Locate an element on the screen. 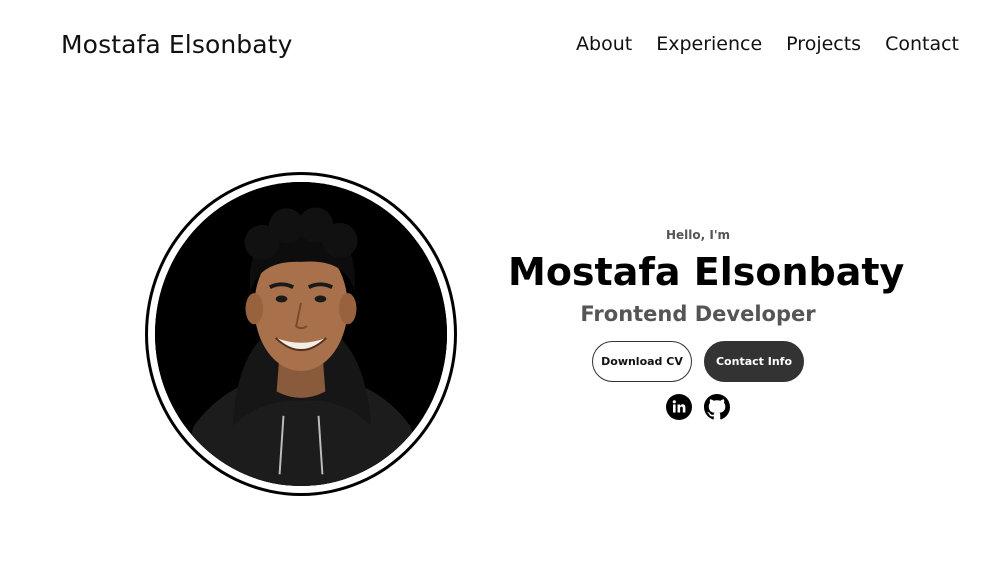 Image resolution: width=1000 pixels, height=568 pixels. nav-link-contact: Contact is located at coordinates (922, 44).